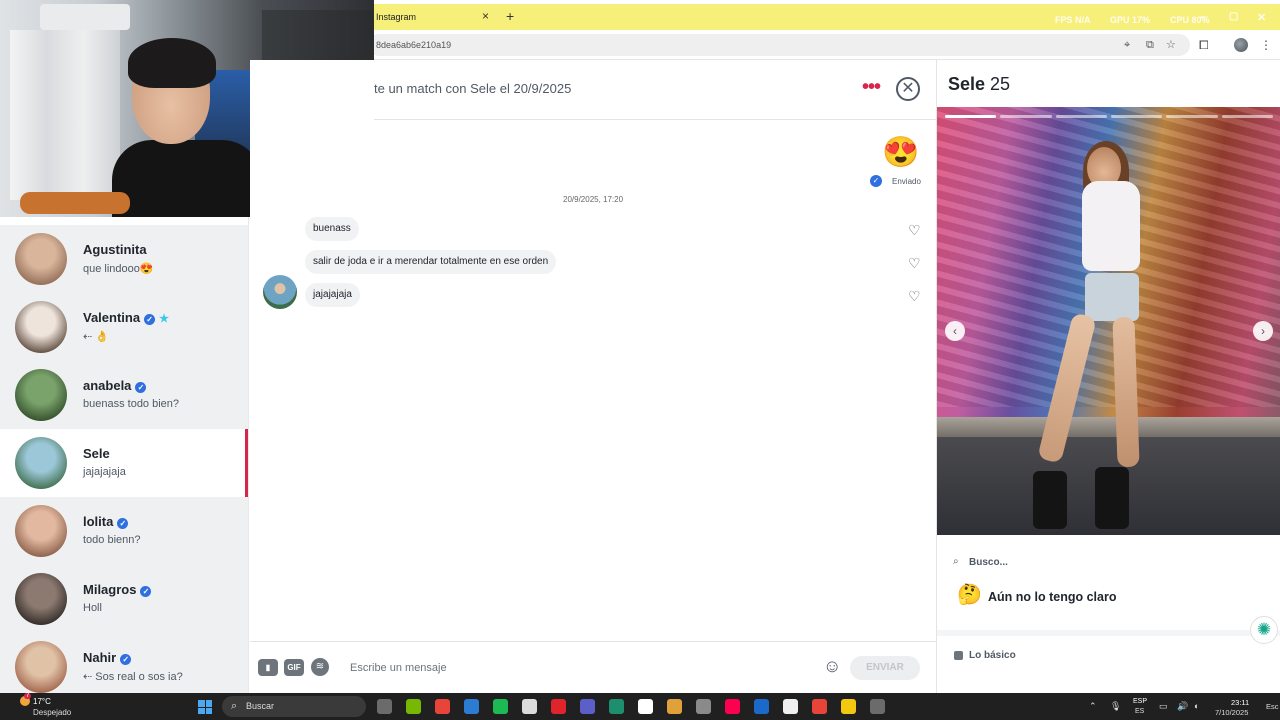 Image resolution: width=1280 pixels, height=720 pixels. I want to click on sent-status: Enviado, so click(906, 181).